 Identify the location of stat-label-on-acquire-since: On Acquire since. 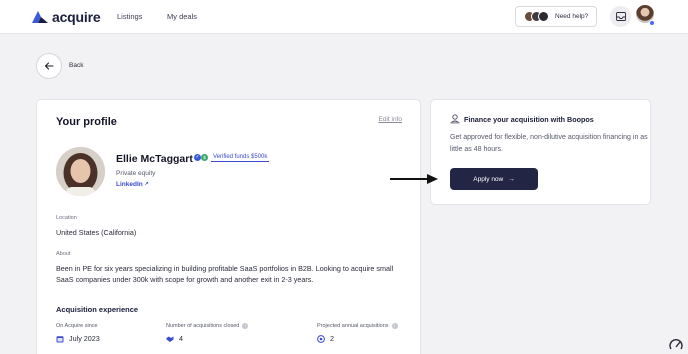
(77, 326).